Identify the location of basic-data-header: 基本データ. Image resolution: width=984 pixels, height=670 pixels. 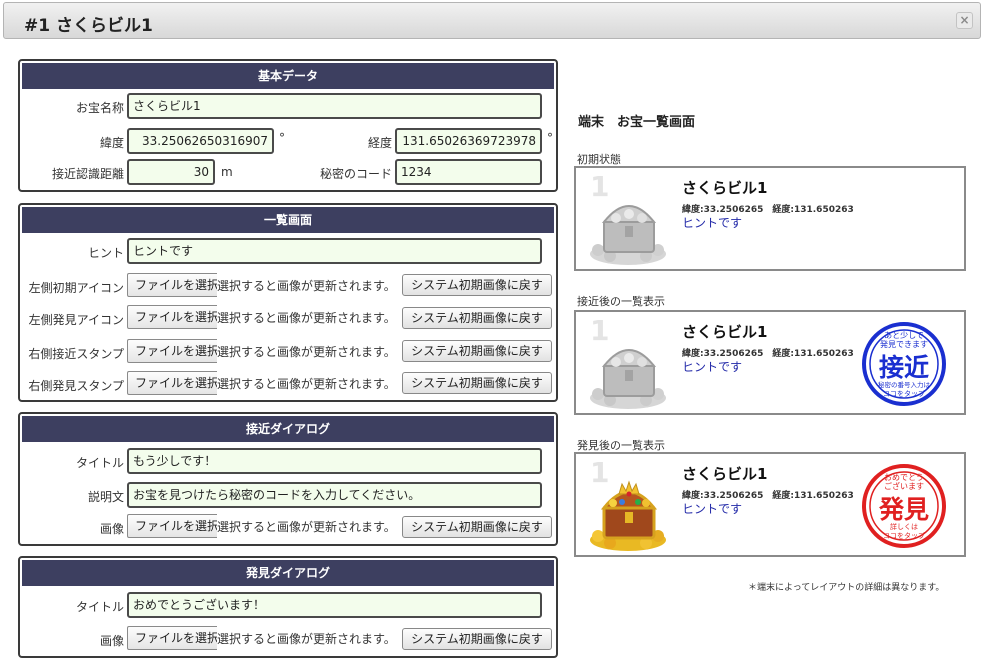
(288, 76).